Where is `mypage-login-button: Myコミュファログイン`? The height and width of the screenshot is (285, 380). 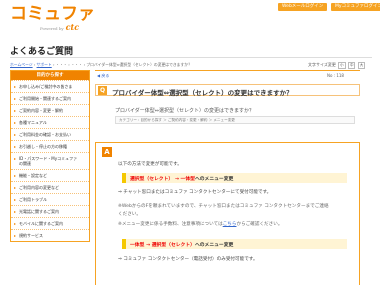 mypage-login-button: Myコミュファログイン is located at coordinates (355, 7).